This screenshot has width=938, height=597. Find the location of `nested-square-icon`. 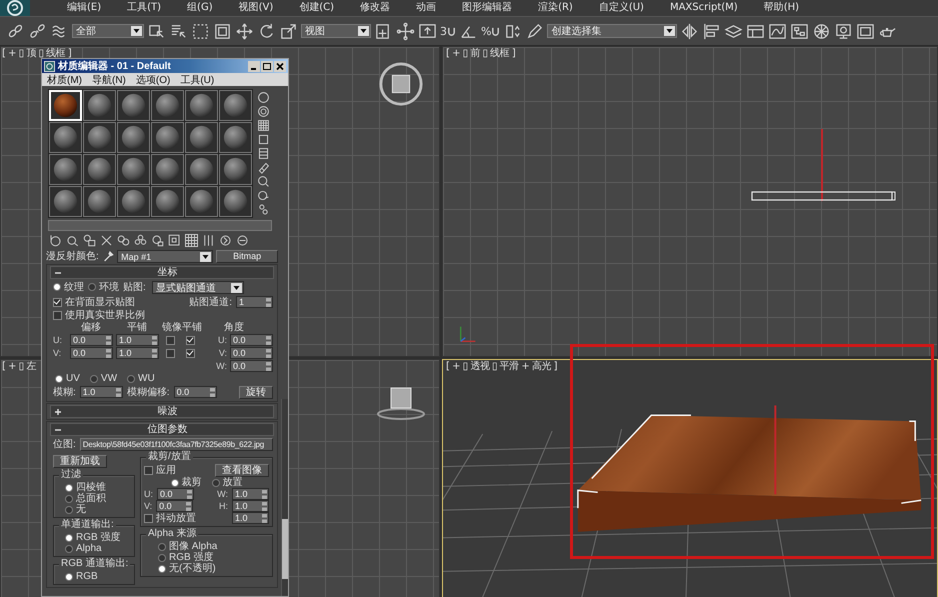

nested-square-icon is located at coordinates (222, 31).